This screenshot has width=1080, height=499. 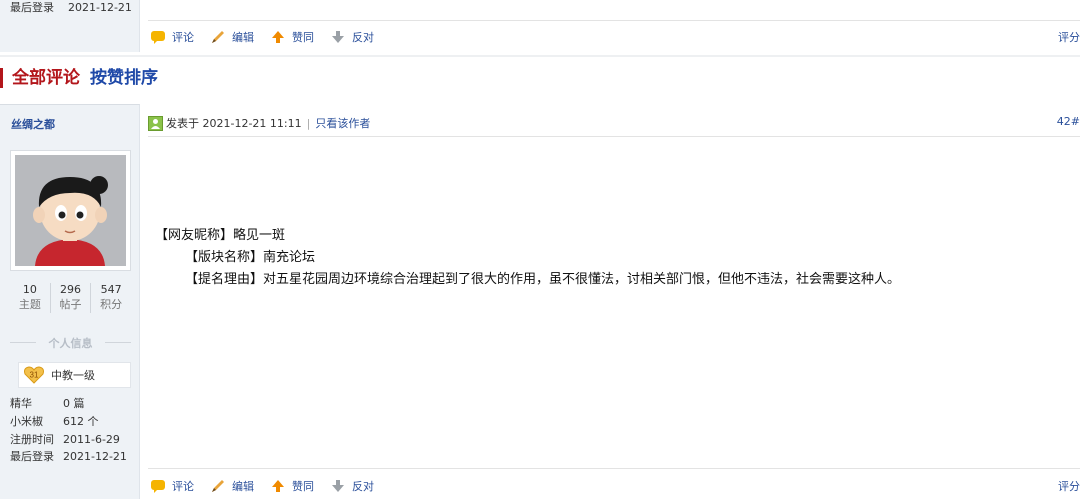 What do you see at coordinates (46, 78) in the screenshot?
I see `all-comments-title: 全部评论` at bounding box center [46, 78].